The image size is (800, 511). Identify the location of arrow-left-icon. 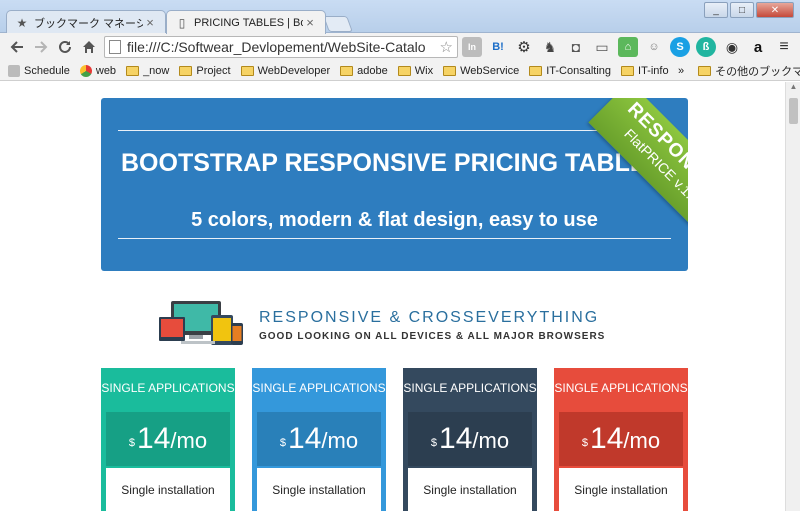
(16, 47).